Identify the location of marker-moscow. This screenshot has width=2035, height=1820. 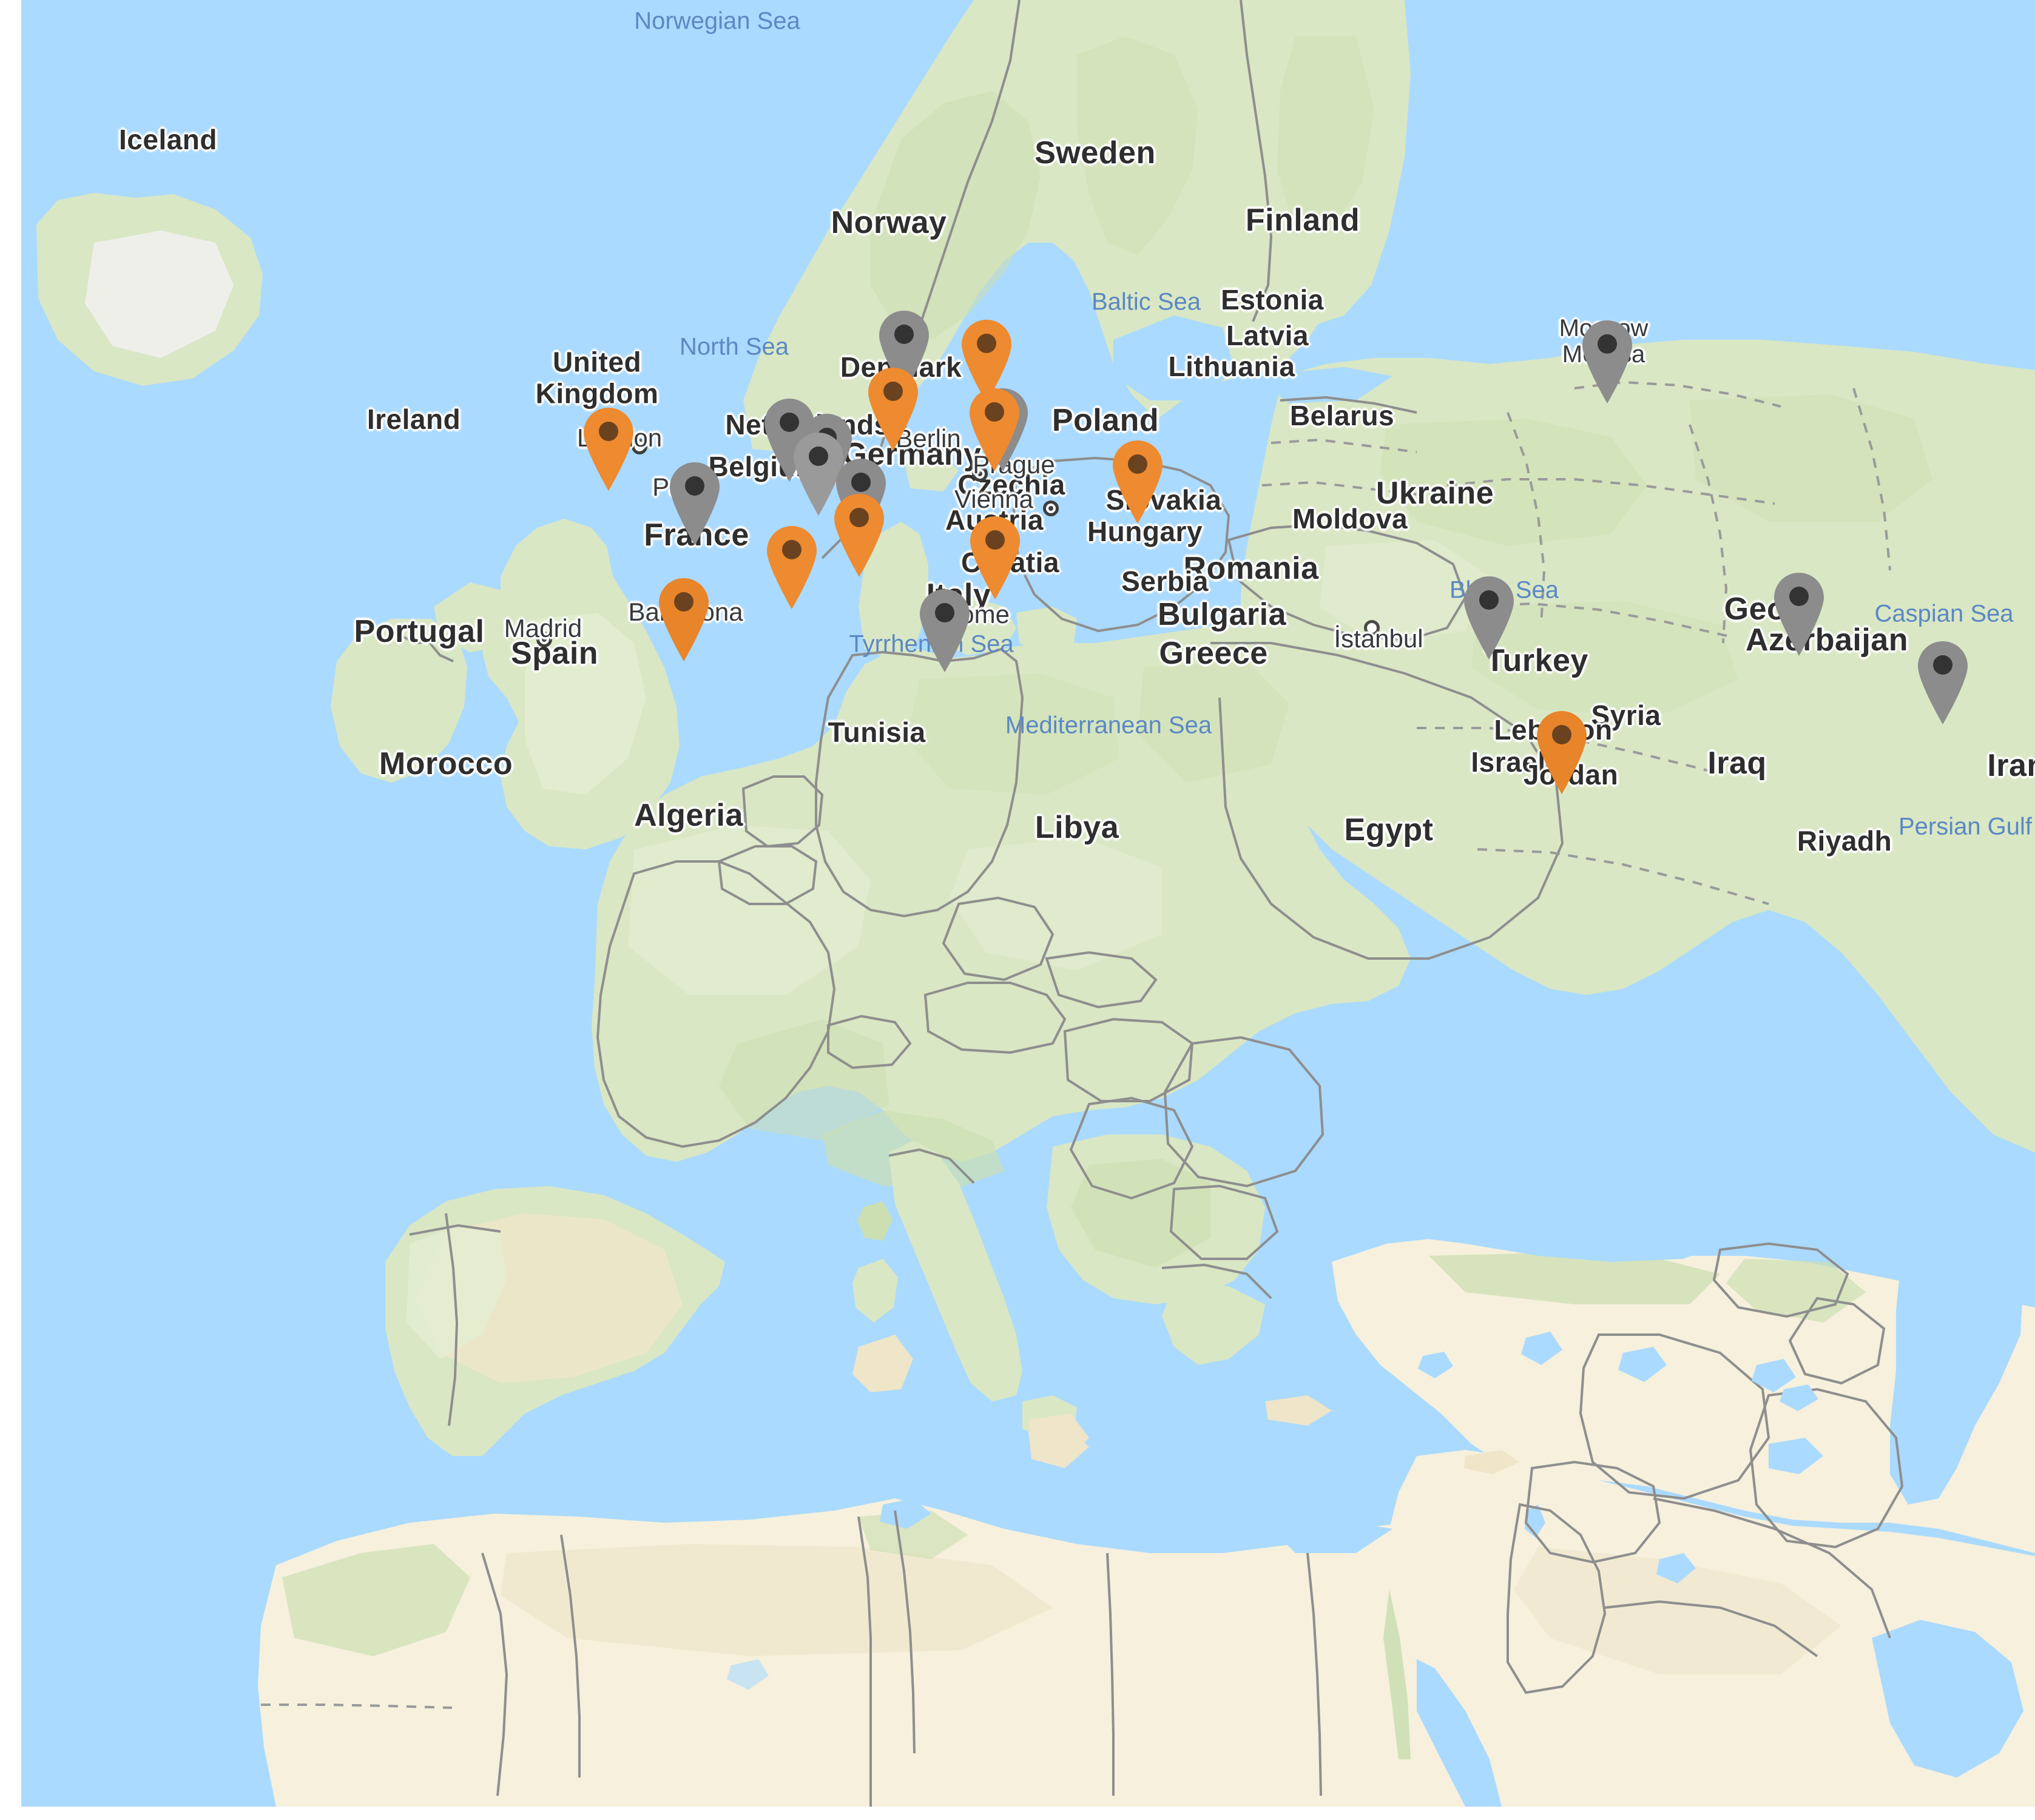
(1607, 359).